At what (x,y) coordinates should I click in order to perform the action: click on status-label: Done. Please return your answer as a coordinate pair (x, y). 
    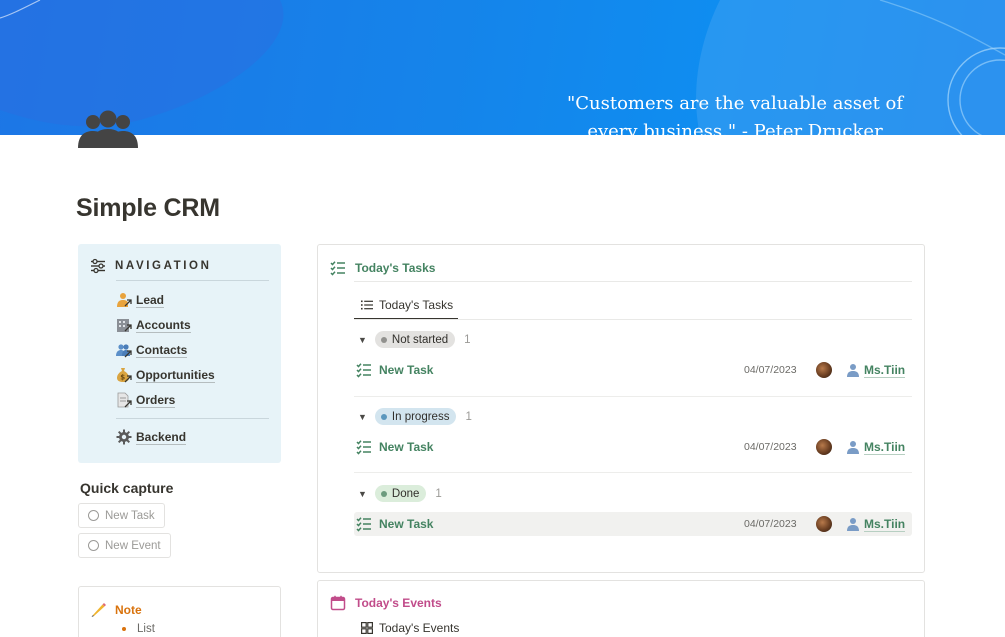
    Looking at the image, I should click on (405, 493).